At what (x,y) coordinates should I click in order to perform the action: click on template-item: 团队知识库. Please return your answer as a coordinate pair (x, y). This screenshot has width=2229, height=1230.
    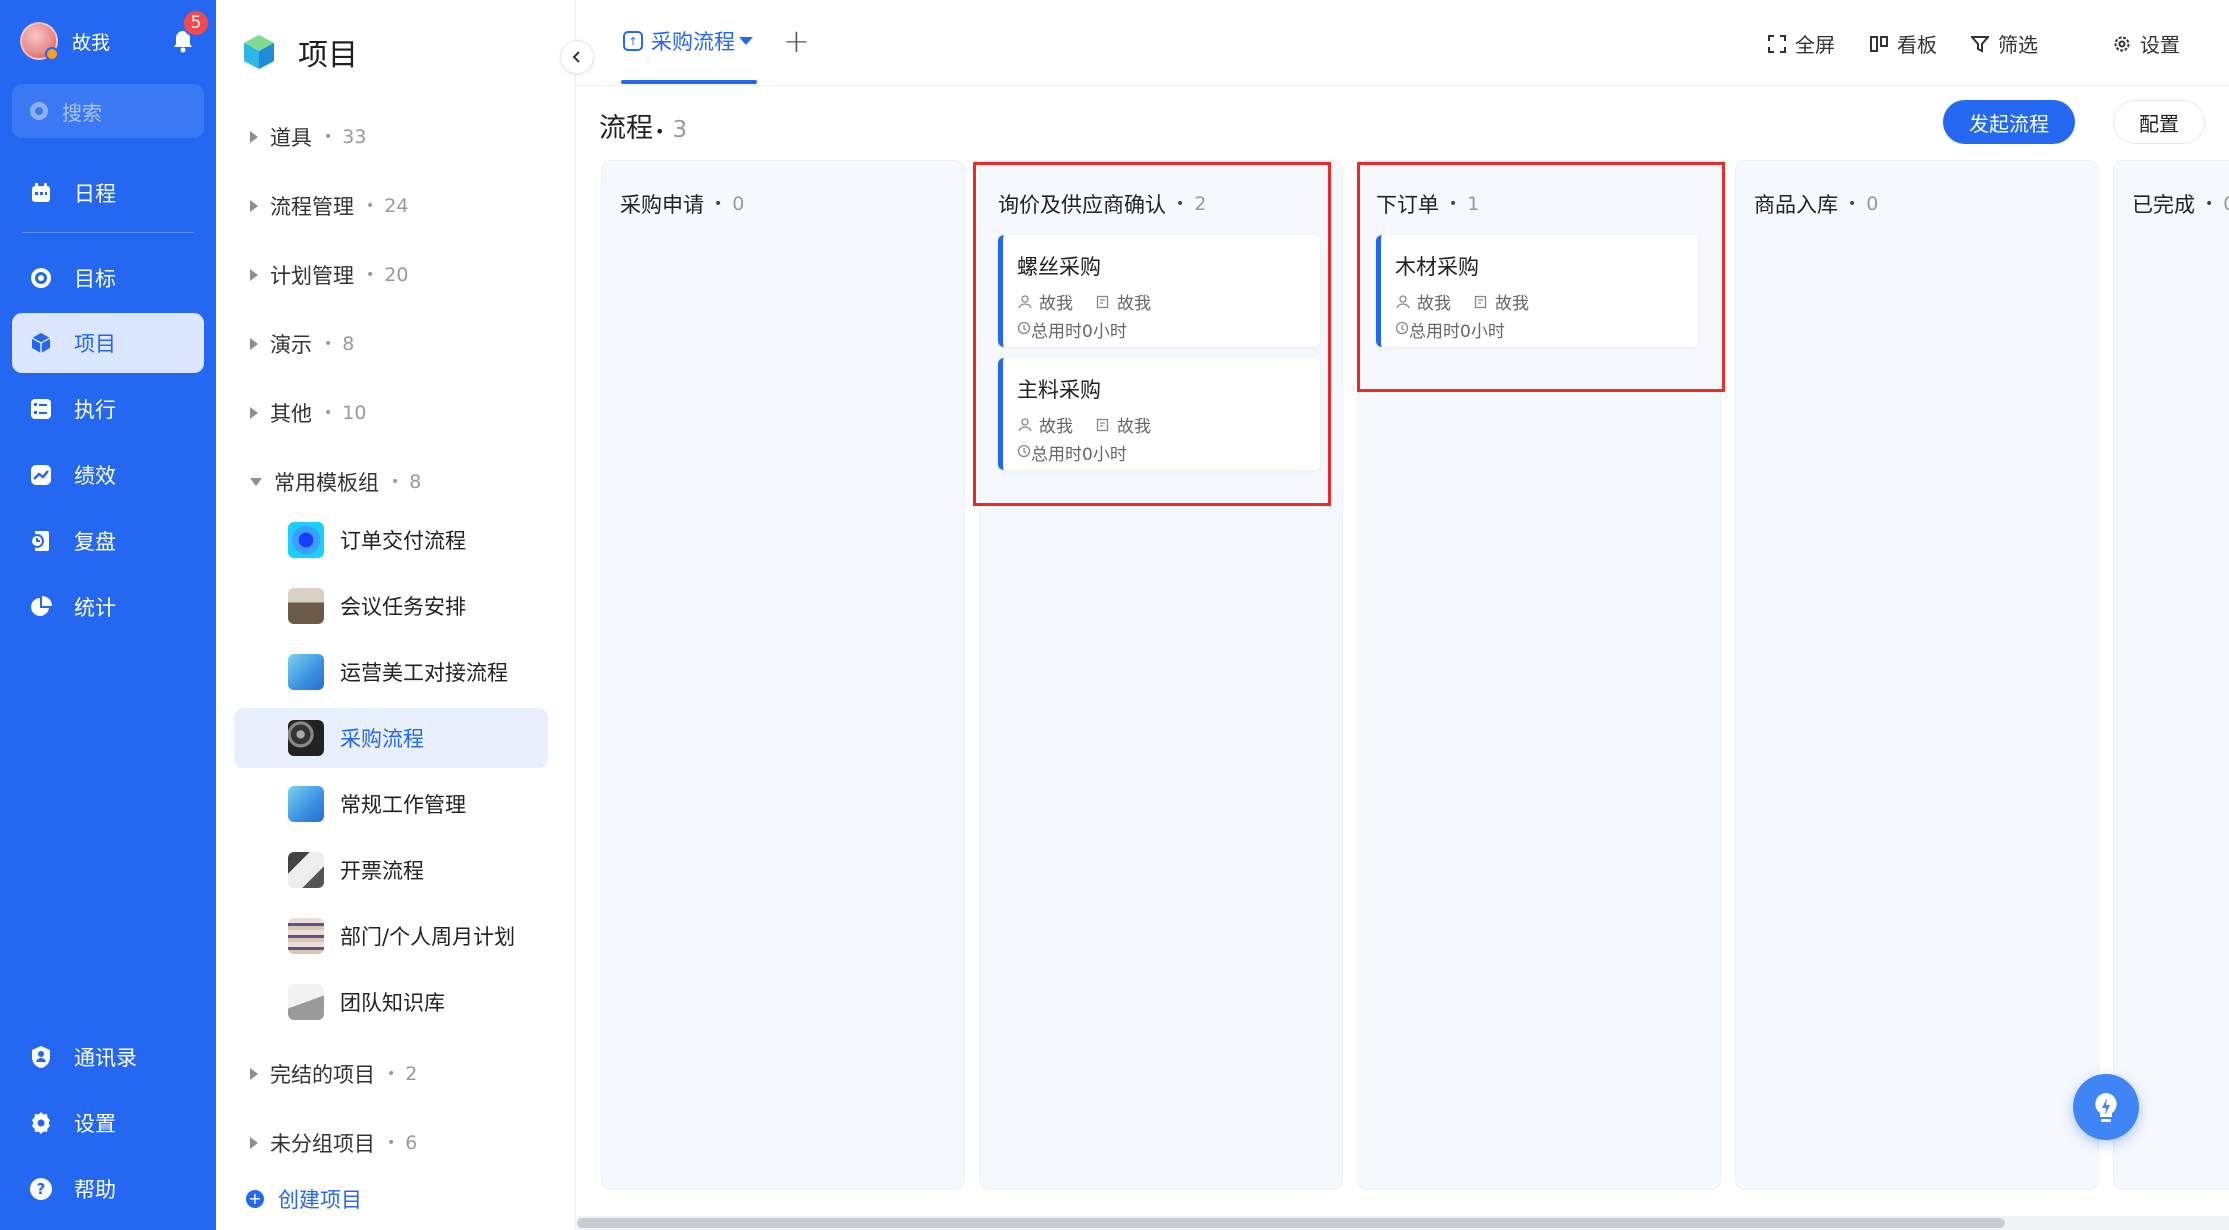
    Looking at the image, I should click on (391, 1002).